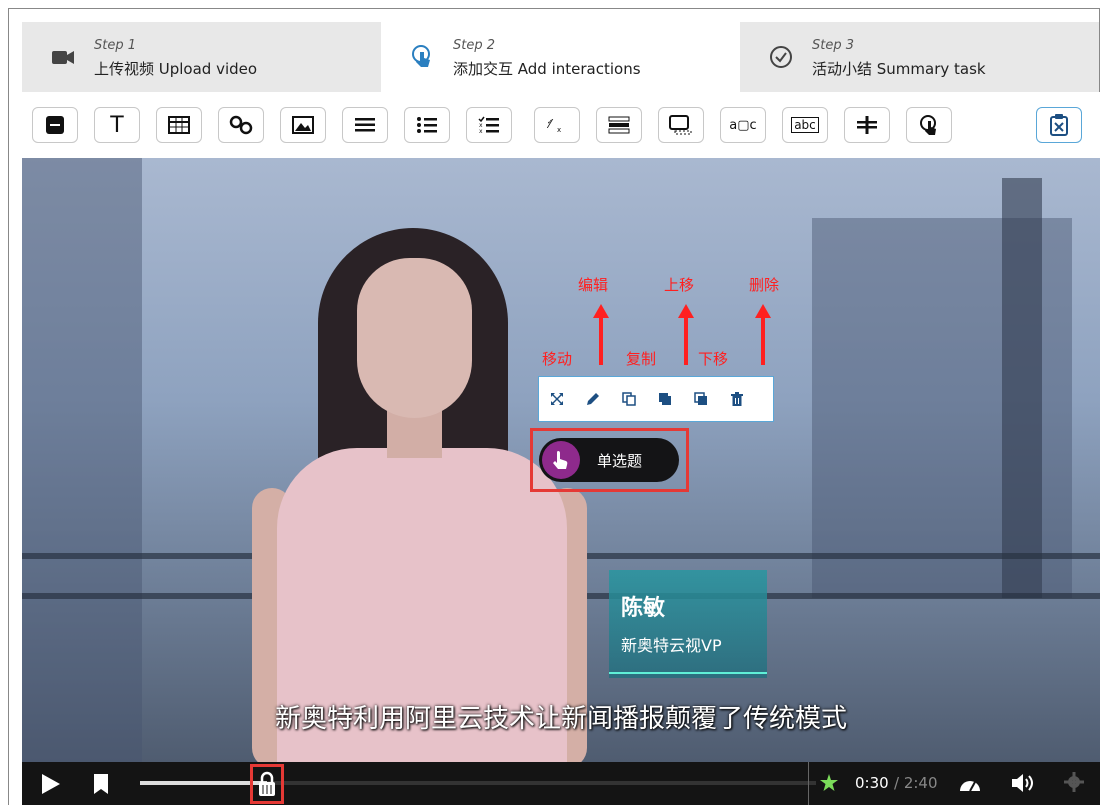 The height and width of the screenshot is (805, 1108). What do you see at coordinates (970, 783) in the screenshot?
I see `playback-speed-icon` at bounding box center [970, 783].